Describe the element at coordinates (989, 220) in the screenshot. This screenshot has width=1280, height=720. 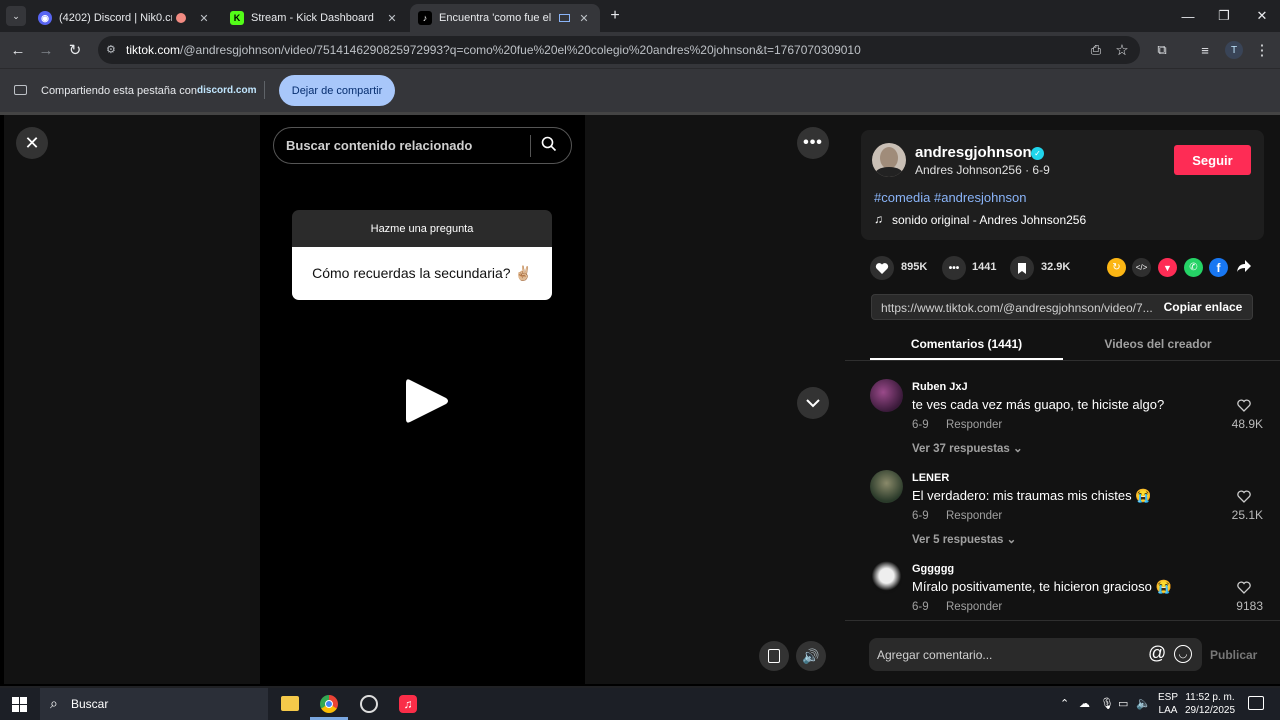
I see `sound-name: sonido original - Andres Johnson256` at that location.